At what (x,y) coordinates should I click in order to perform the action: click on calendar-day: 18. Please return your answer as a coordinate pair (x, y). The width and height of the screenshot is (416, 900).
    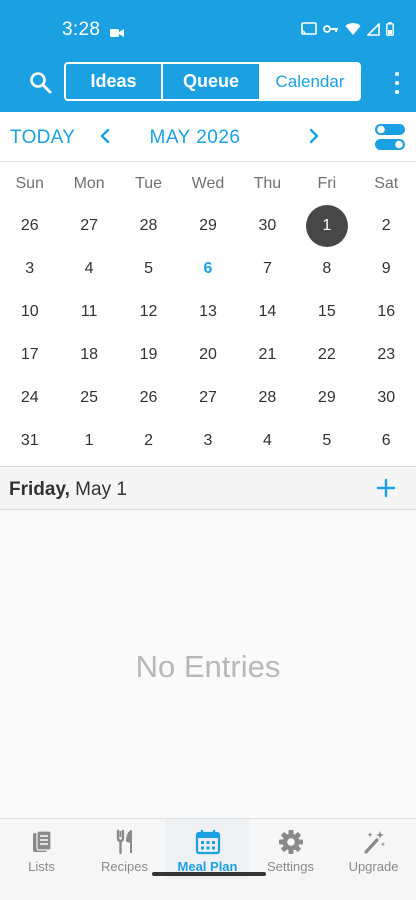
    Looking at the image, I should click on (88, 354).